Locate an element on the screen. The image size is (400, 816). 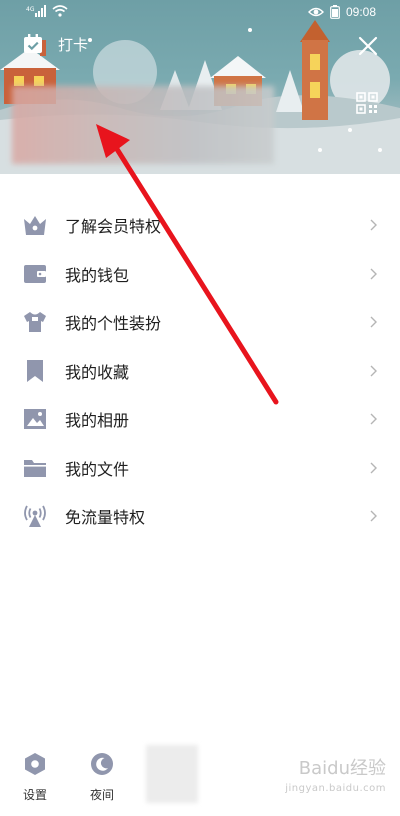
settings-label: 设置 is located at coordinates (34, 795).